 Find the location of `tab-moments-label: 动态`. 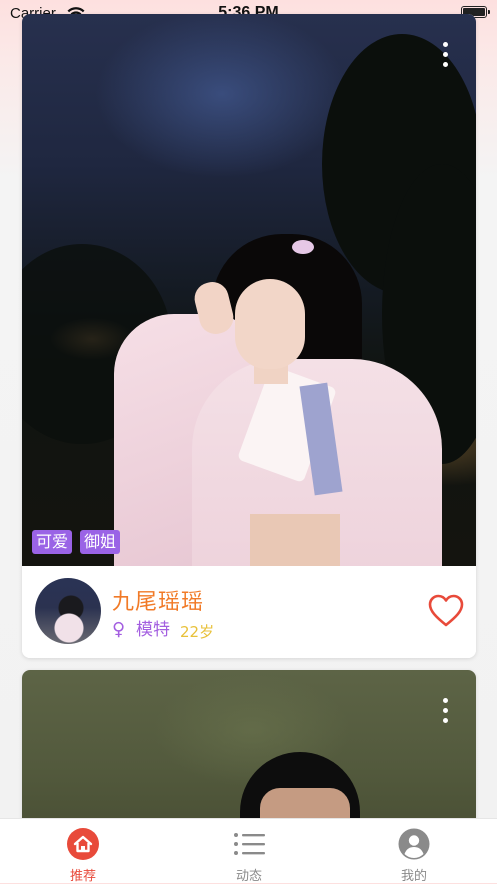

tab-moments-label: 动态 is located at coordinates (248, 876).